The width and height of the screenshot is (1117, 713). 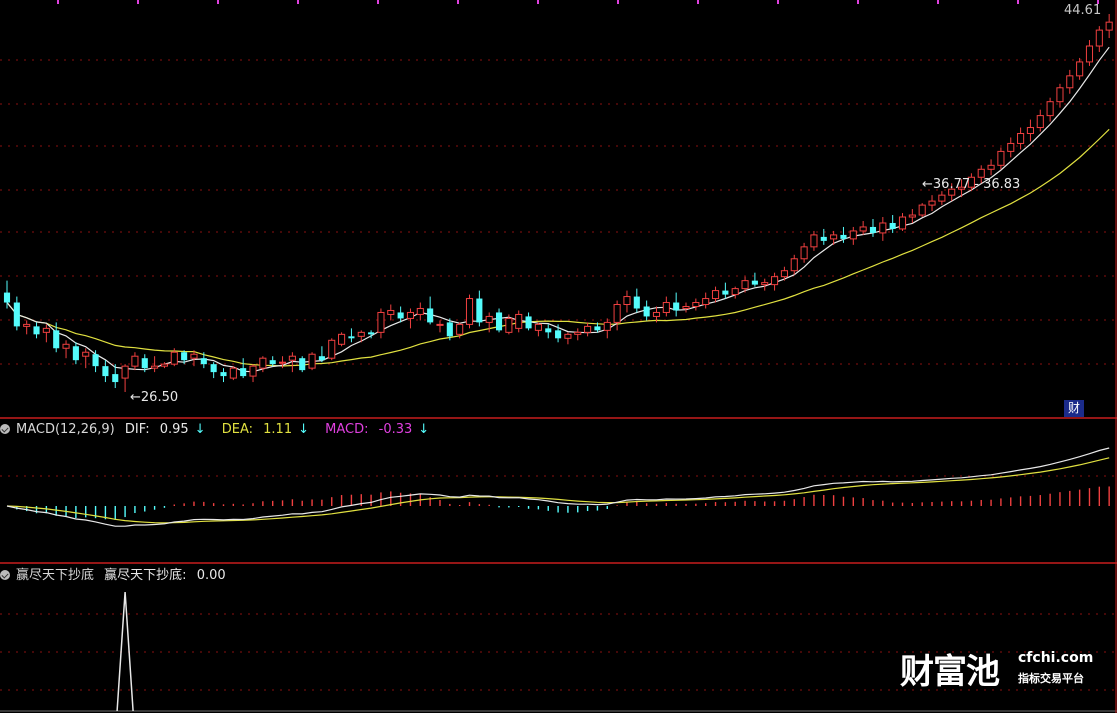 I want to click on dea-line, so click(x=558, y=490).